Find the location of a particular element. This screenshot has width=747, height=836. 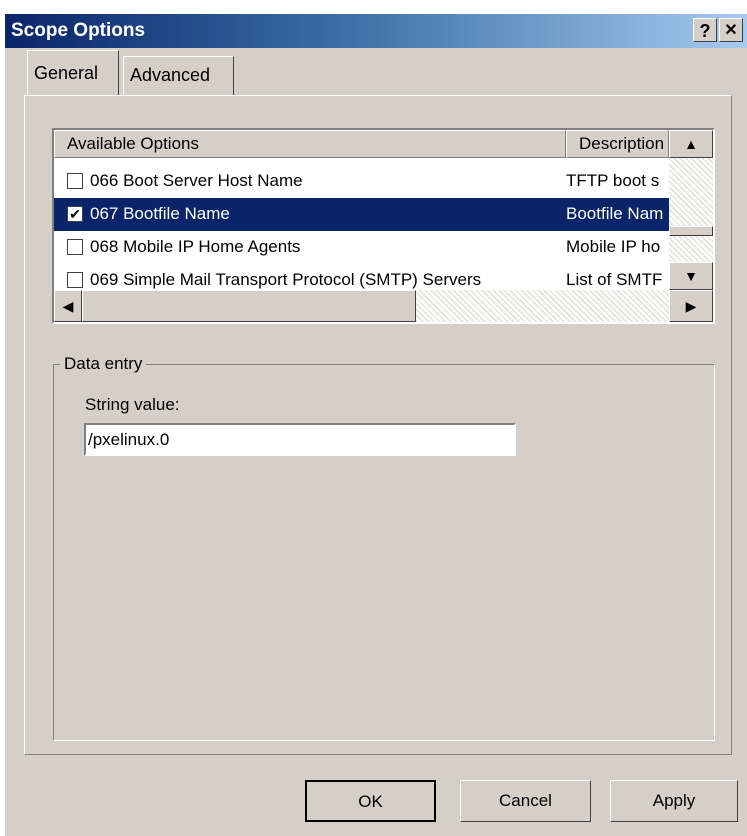

option-name: 066 Boot Server Host Name is located at coordinates (196, 180).